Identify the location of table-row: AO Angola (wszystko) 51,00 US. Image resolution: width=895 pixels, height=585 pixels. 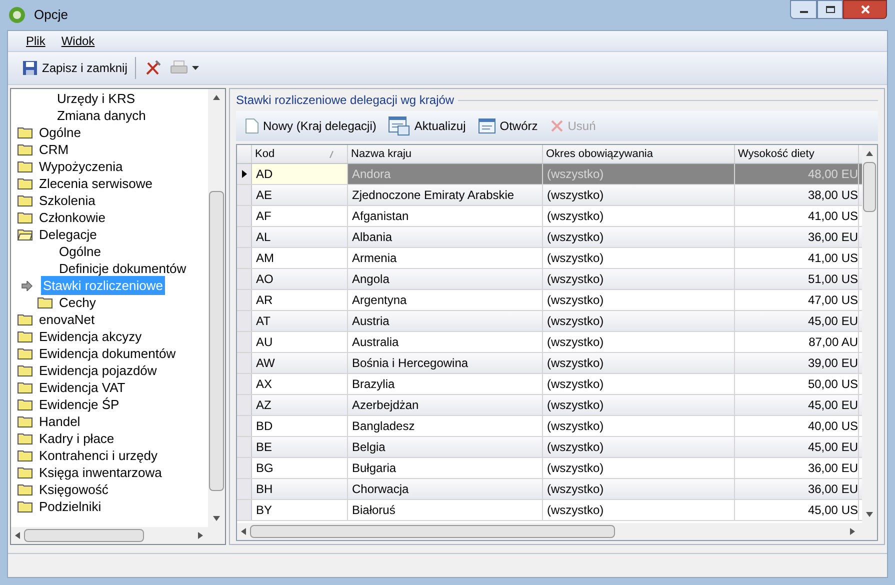
(549, 279).